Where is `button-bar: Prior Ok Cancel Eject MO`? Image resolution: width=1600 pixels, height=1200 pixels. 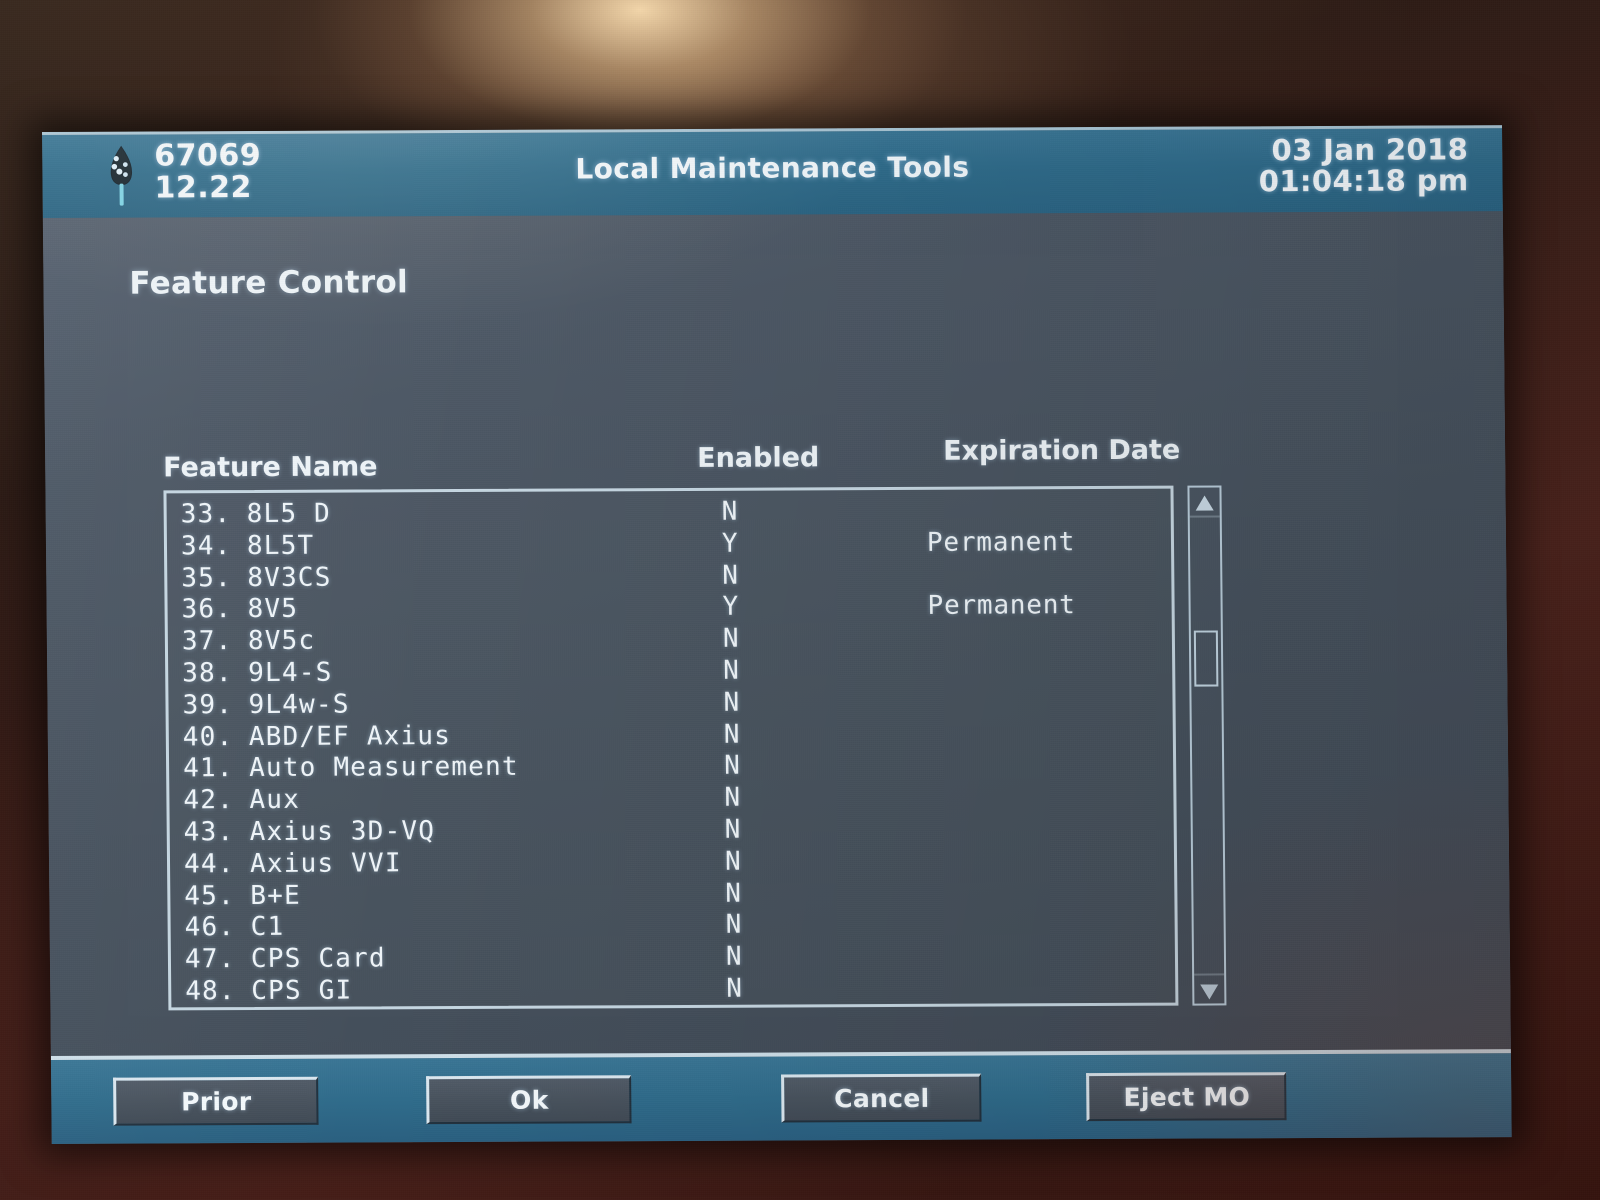 button-bar: Prior Ok Cancel Eject MO is located at coordinates (781, 1096).